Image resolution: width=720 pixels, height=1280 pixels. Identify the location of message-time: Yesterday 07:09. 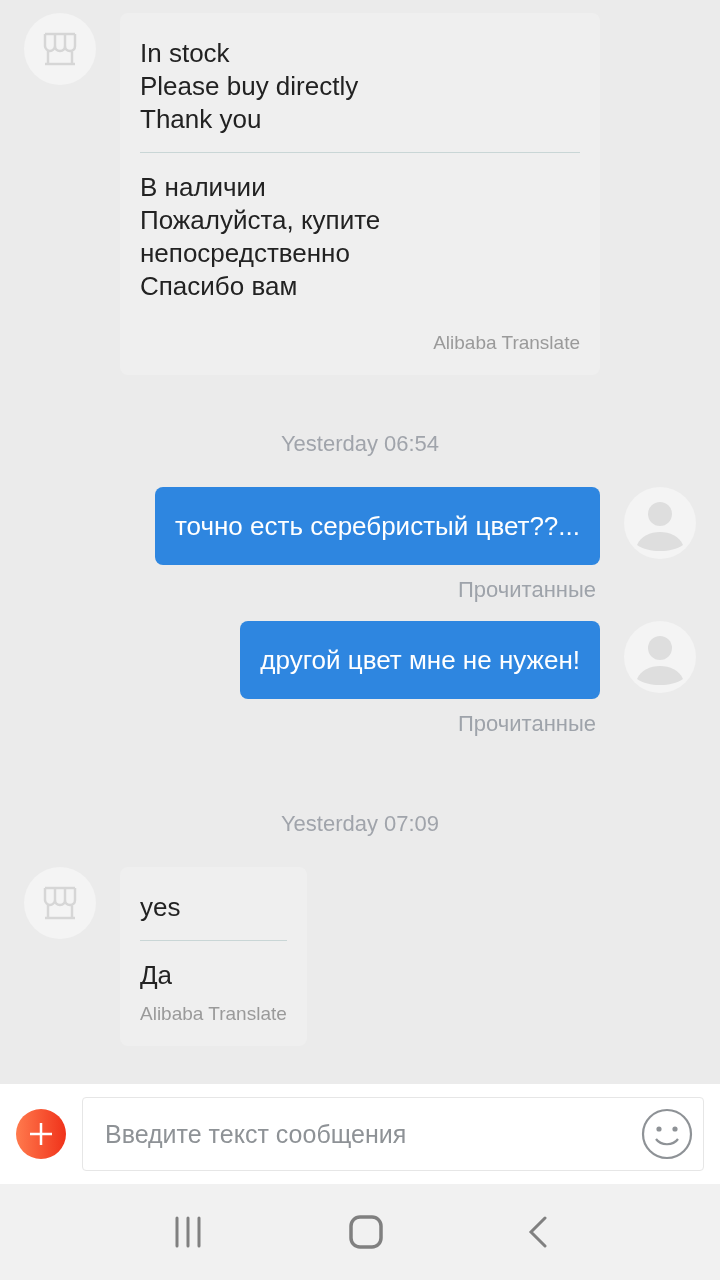
(360, 824).